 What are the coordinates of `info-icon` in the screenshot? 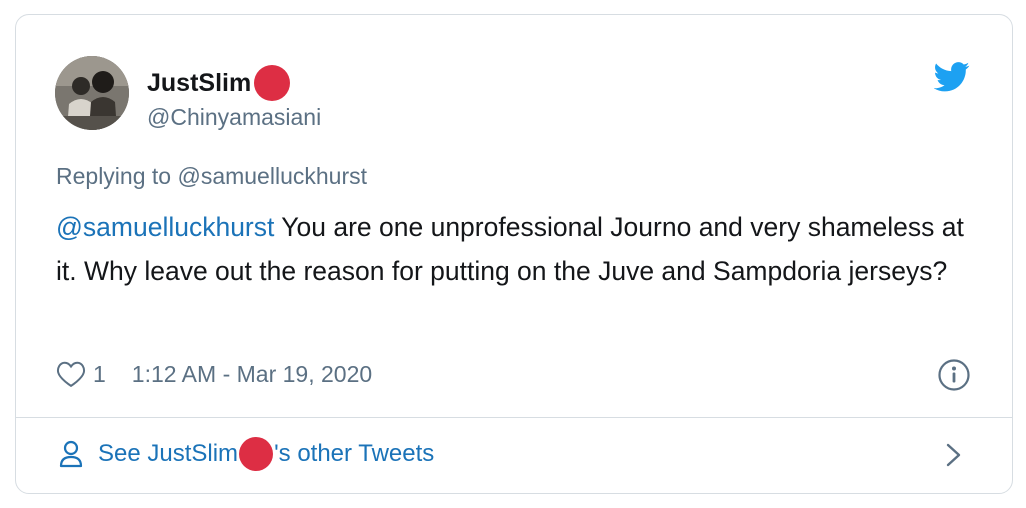 It's located at (954, 375).